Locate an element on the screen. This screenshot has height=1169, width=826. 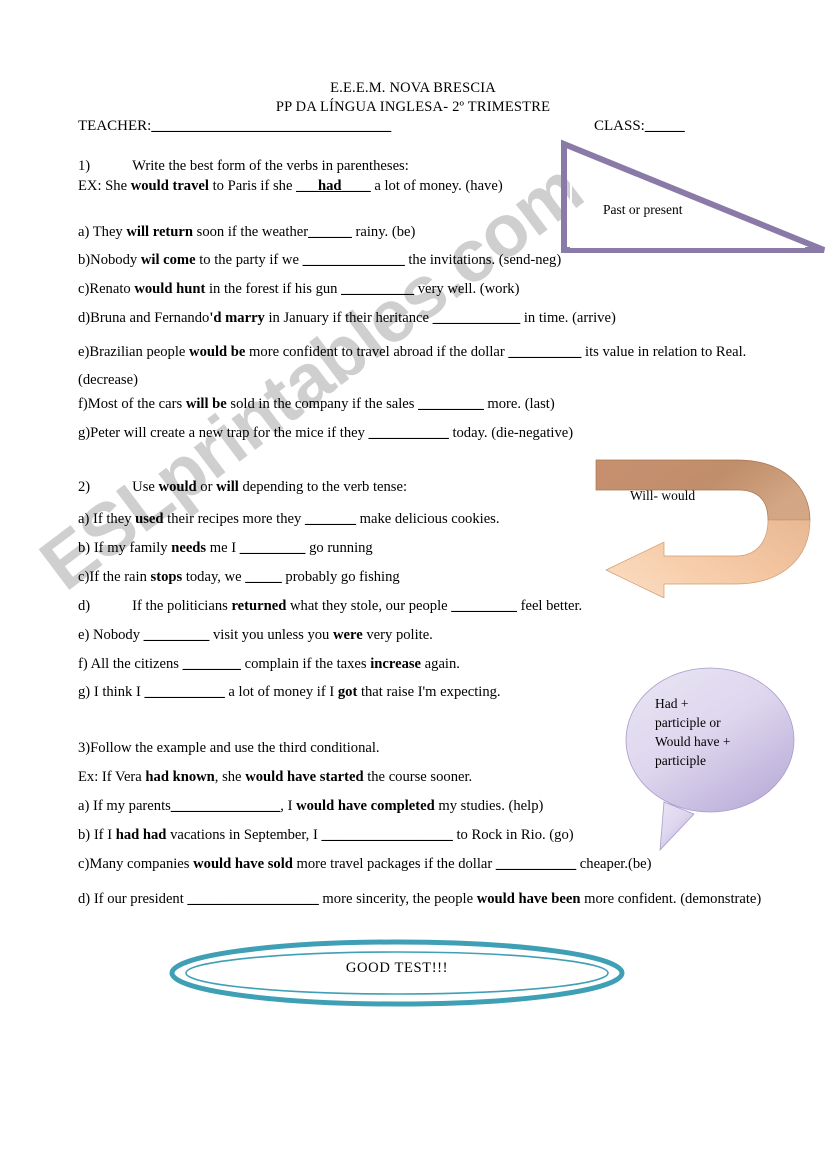
ex1-example-suffix: a lot of money. (have) is located at coordinates (436, 186).